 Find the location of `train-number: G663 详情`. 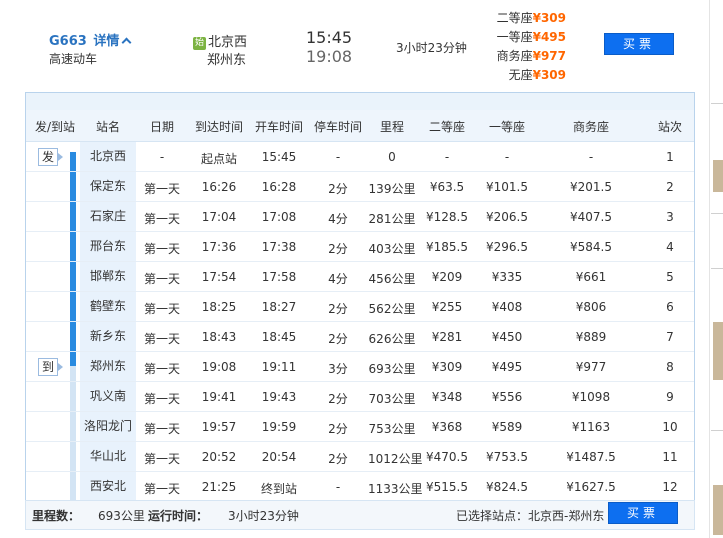

train-number: G663 详情 is located at coordinates (90, 39).